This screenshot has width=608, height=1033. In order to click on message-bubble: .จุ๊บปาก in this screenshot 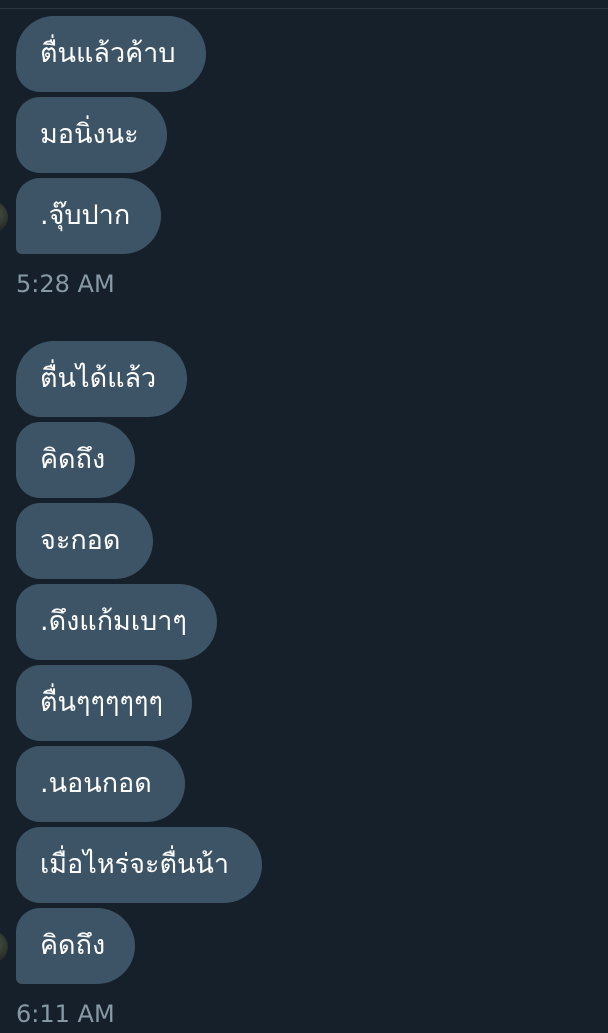, I will do `click(88, 216)`.